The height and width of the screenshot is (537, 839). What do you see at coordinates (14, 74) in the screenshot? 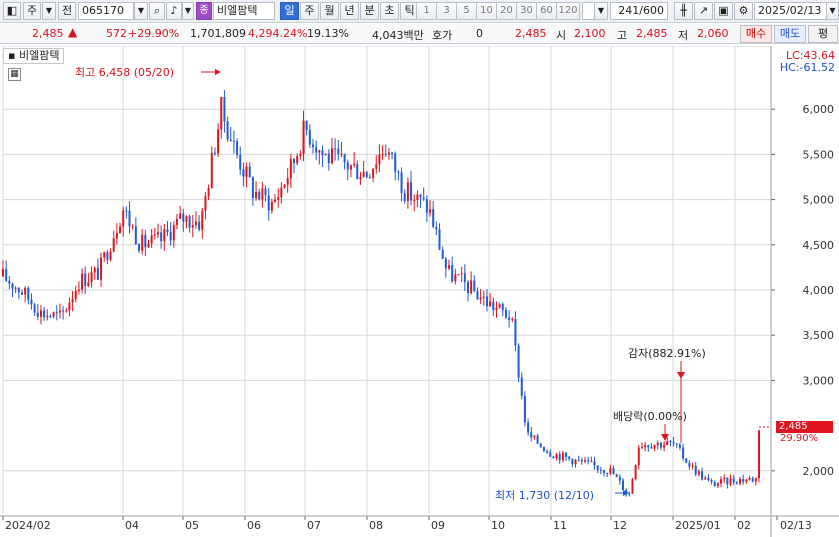
I see `chart-grid-toggle-icon: ▦` at bounding box center [14, 74].